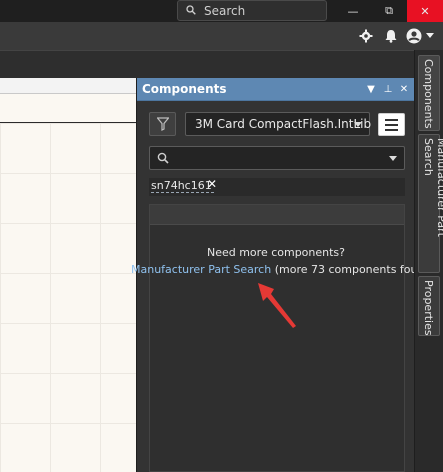 Image resolution: width=443 pixels, height=472 pixels. I want to click on restore-button: ⧉, so click(389, 11).